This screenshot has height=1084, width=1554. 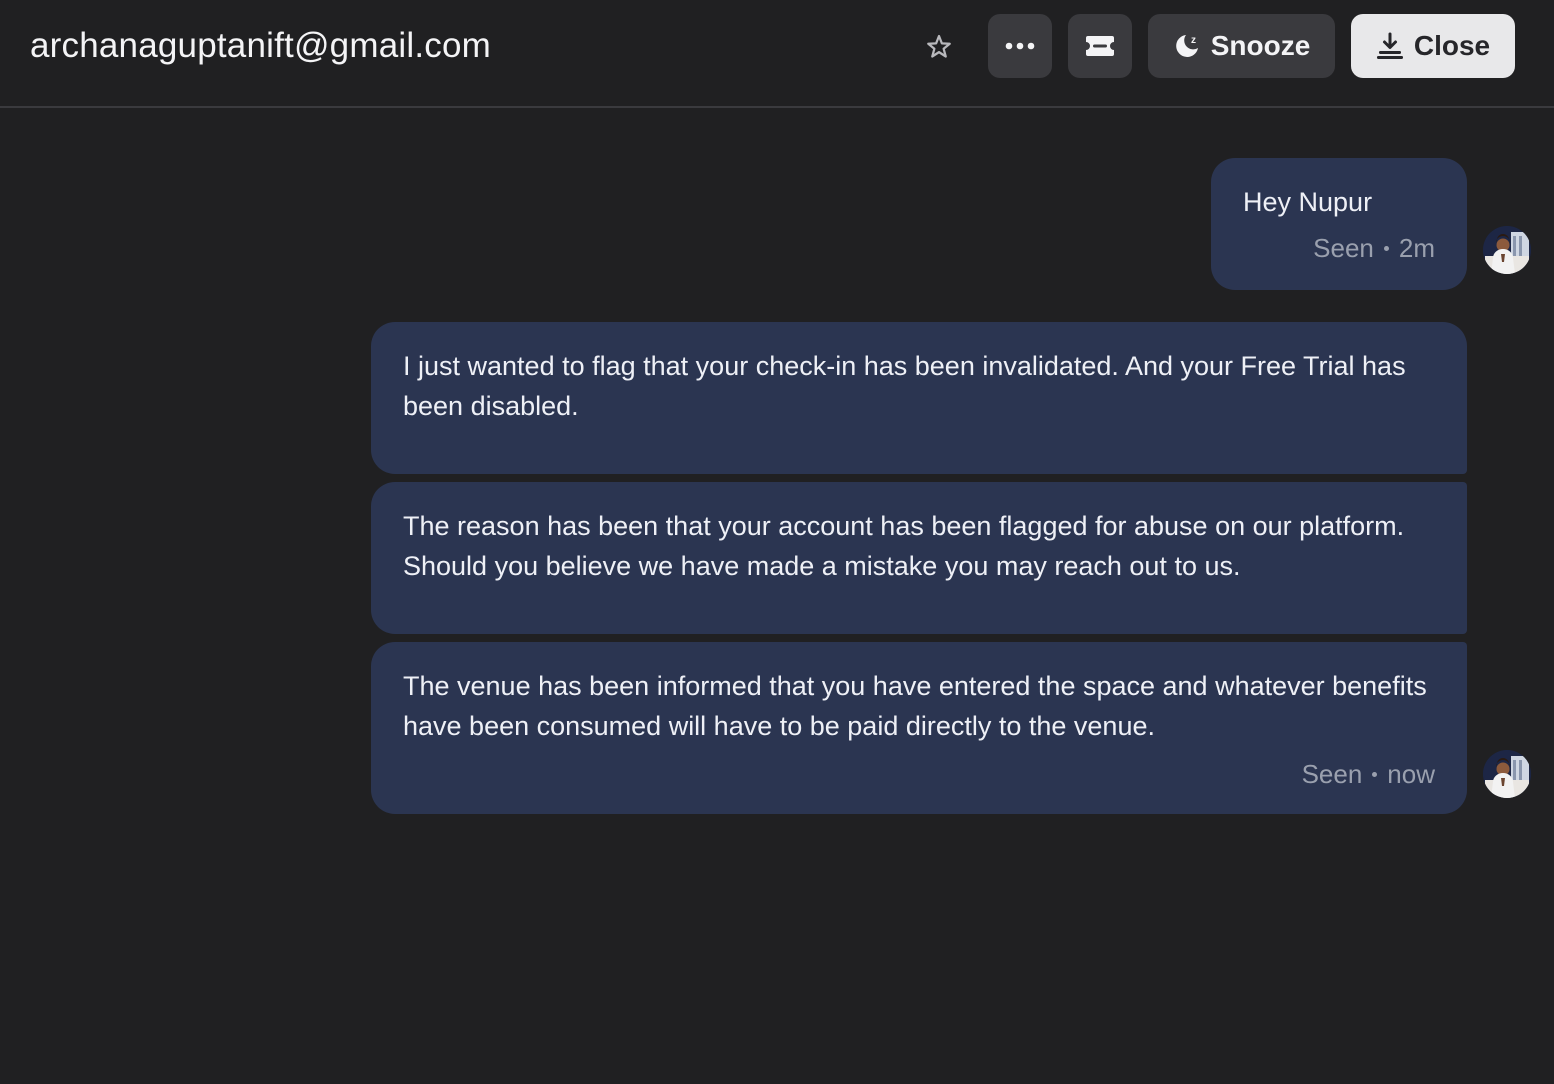 I want to click on convert-to-ticket-button, so click(x=1100, y=46).